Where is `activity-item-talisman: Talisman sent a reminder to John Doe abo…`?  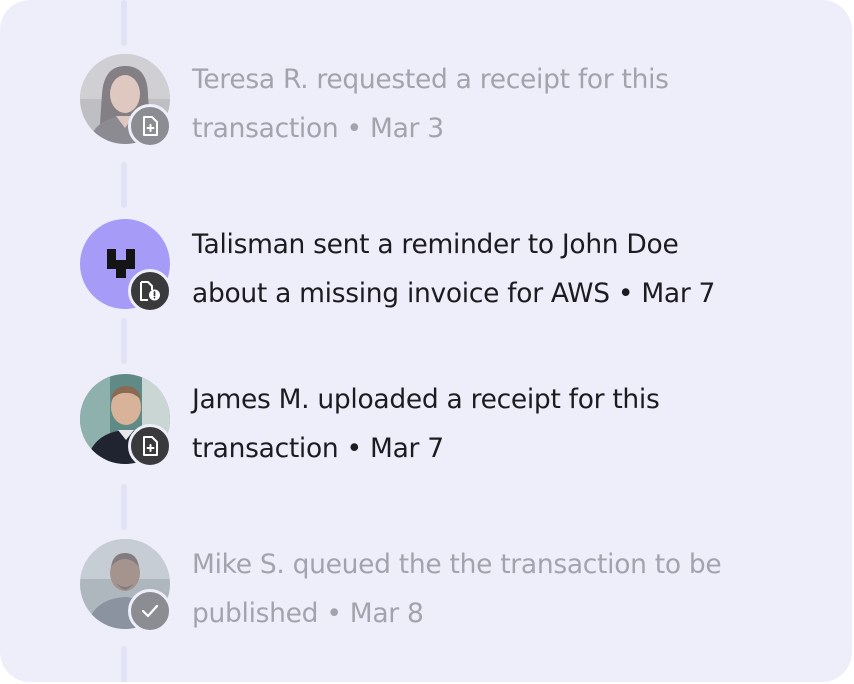
activity-item-talisman: Talisman sent a reminder to John Doe abo… is located at coordinates (436, 268).